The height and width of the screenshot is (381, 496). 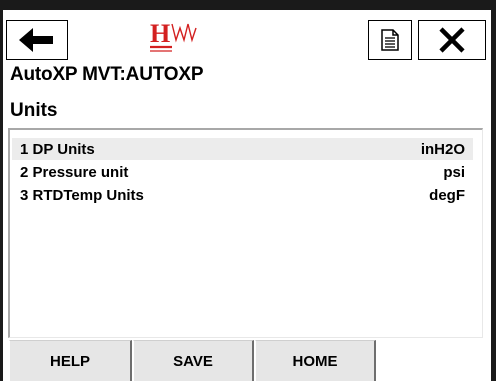 What do you see at coordinates (248, 5) in the screenshot?
I see `top-border` at bounding box center [248, 5].